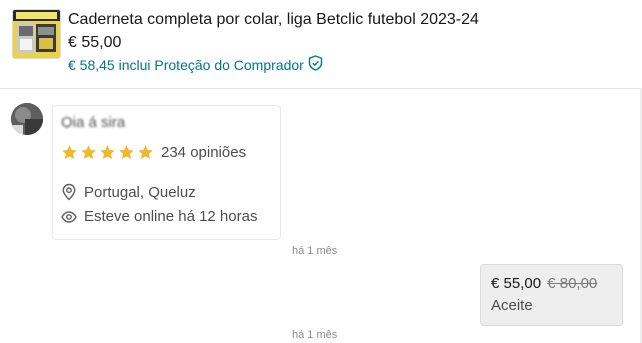  What do you see at coordinates (204, 152) in the screenshot?
I see `review-count: 234 opiniões` at bounding box center [204, 152].